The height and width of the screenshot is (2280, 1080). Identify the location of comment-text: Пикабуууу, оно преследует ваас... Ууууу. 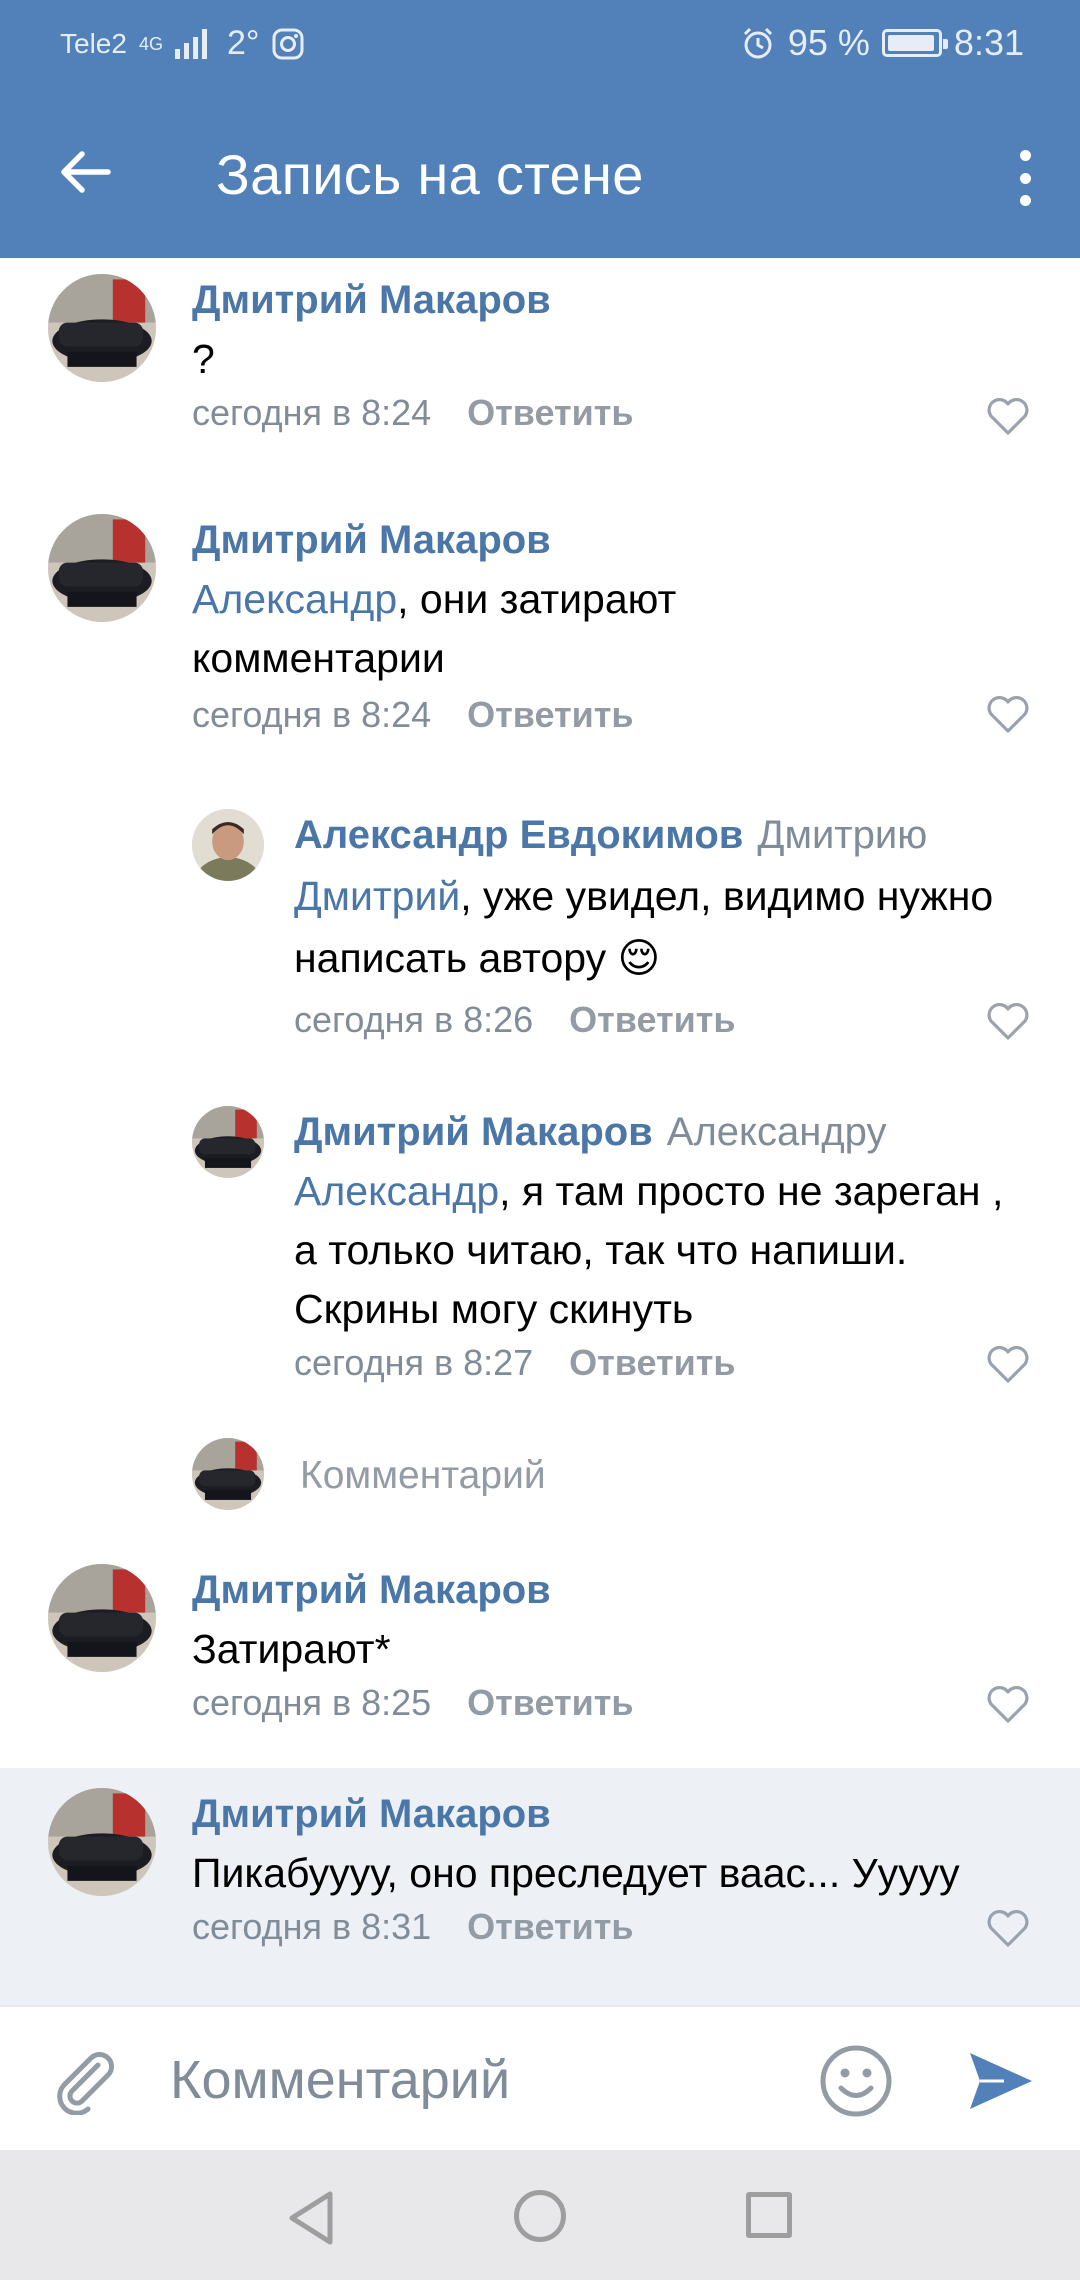
(576, 1873).